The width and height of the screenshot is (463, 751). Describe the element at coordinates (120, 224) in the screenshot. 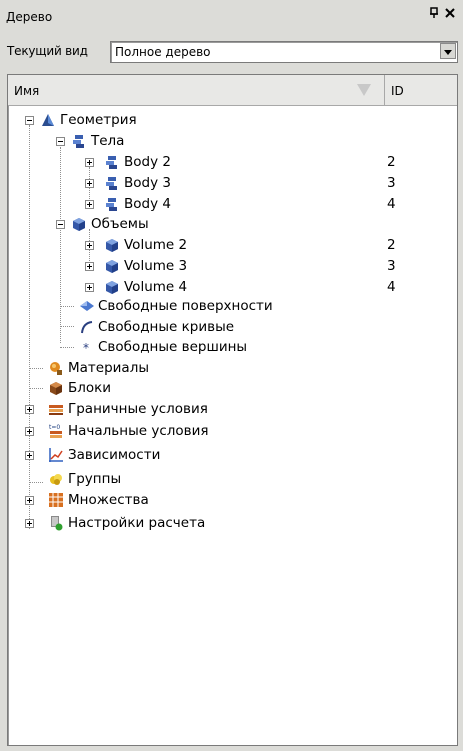

I see `tree-item-label: Объемы` at that location.